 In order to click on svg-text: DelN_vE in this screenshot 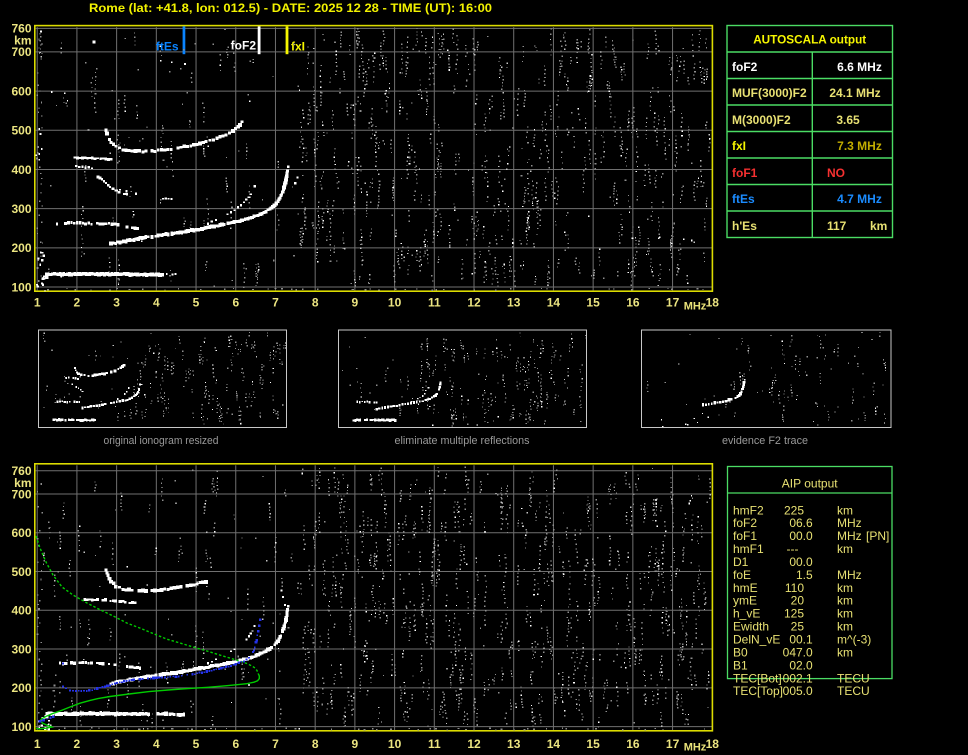, I will do `click(756, 640)`.